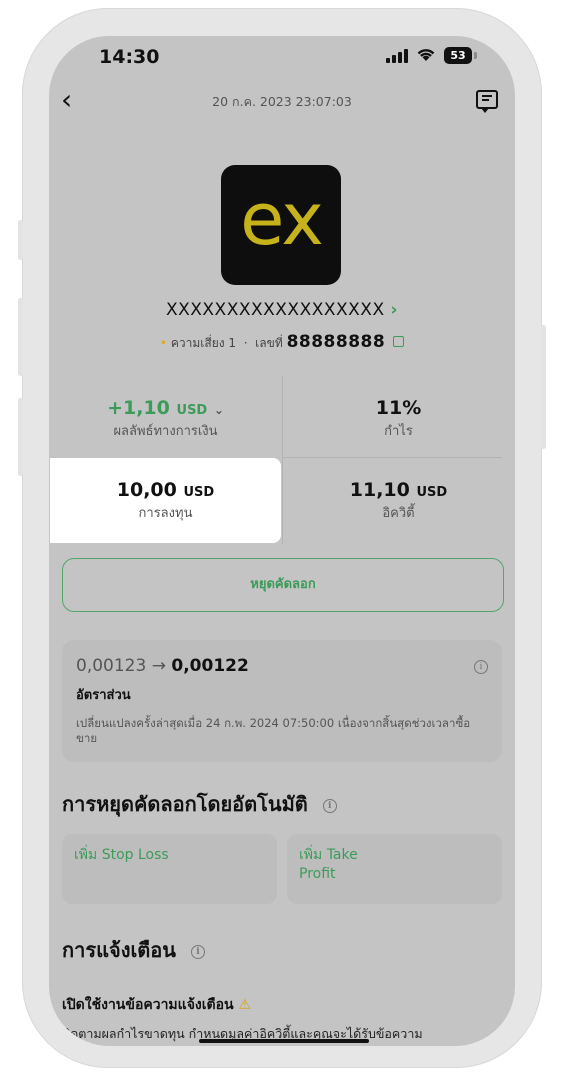  What do you see at coordinates (275, 310) in the screenshot?
I see `trader-name: XXXXXXXXXXXXXXXXXX` at bounding box center [275, 310].